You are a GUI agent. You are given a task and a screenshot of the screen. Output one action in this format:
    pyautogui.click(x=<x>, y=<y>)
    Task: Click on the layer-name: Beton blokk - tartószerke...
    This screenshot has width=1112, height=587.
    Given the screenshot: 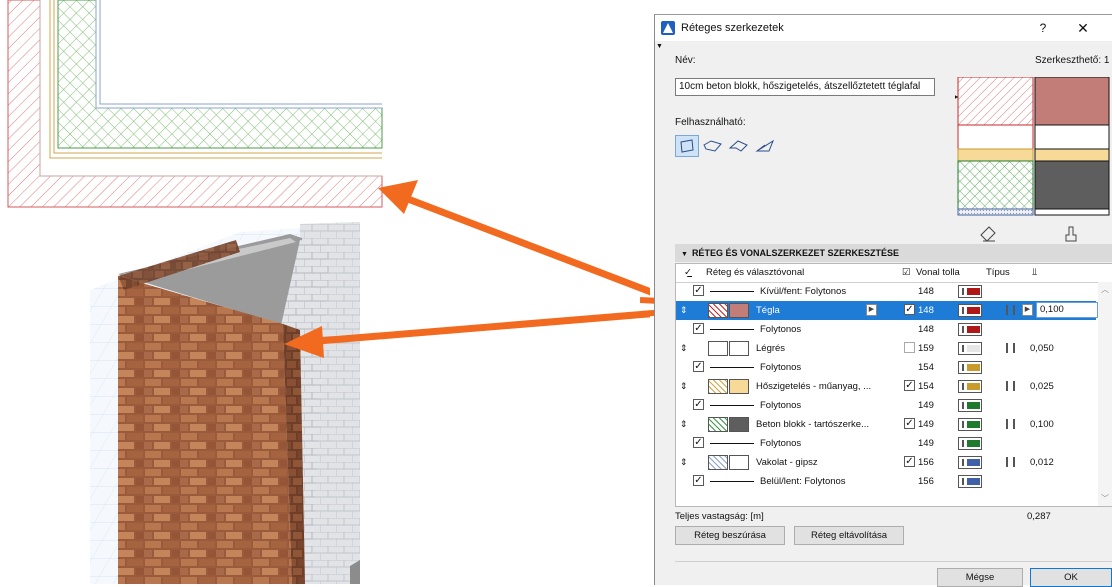 What is the action you would take?
    pyautogui.click(x=812, y=424)
    